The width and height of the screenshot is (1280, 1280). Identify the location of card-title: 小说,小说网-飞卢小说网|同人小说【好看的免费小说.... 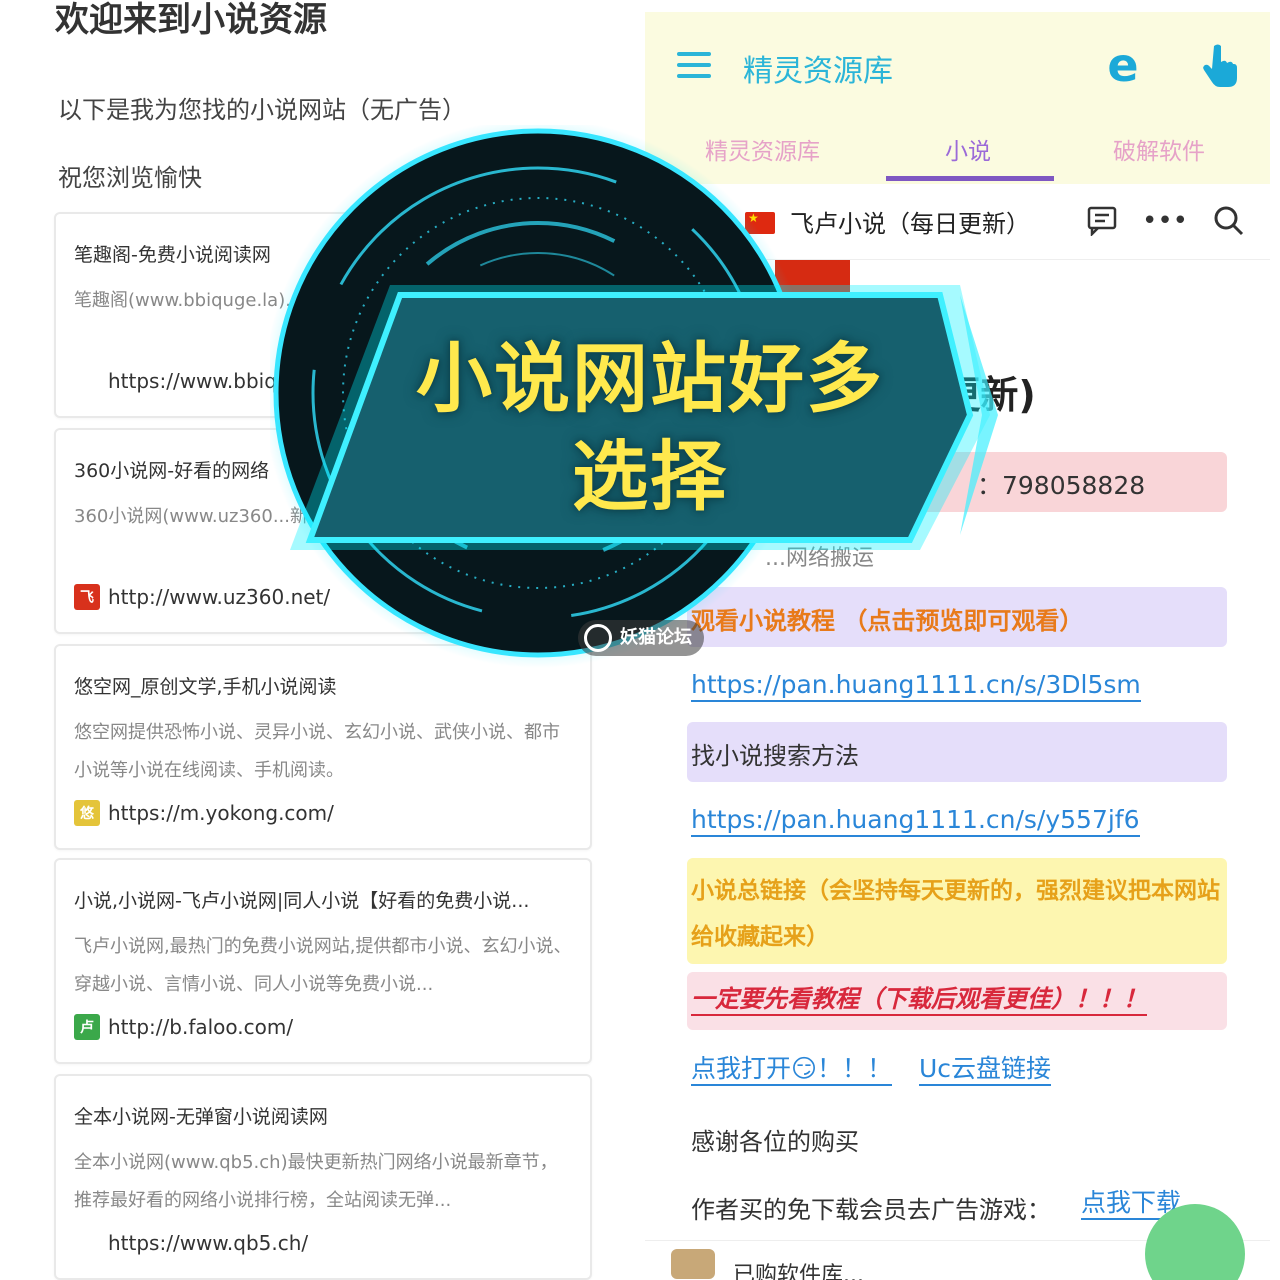
(302, 901).